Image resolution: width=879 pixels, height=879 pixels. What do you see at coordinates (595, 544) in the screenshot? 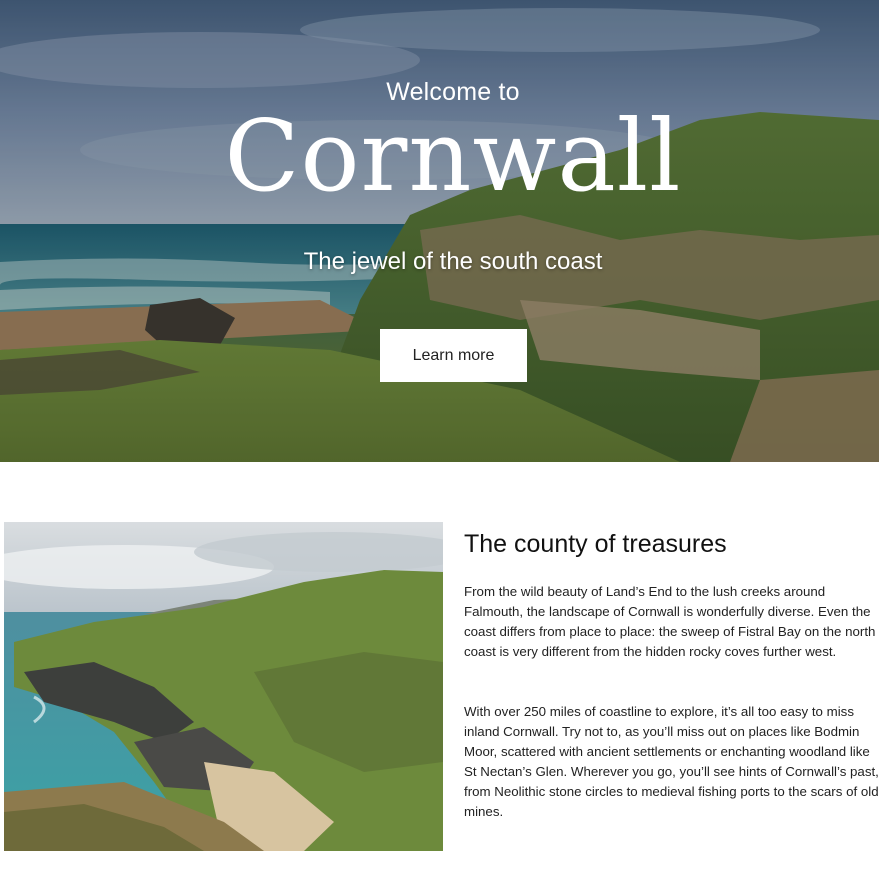
I see `section-heading: The county of treasures` at bounding box center [595, 544].